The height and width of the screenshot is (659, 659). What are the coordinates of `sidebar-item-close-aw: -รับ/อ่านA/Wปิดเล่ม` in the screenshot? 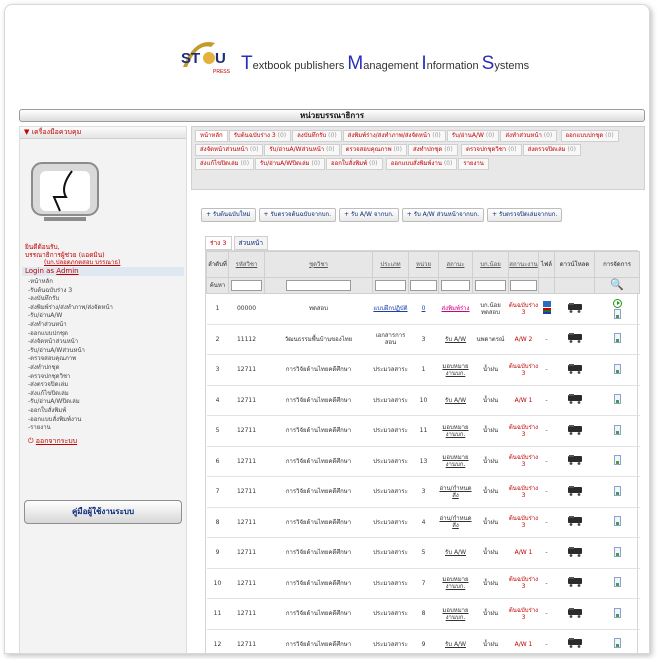 It's located at (107, 402).